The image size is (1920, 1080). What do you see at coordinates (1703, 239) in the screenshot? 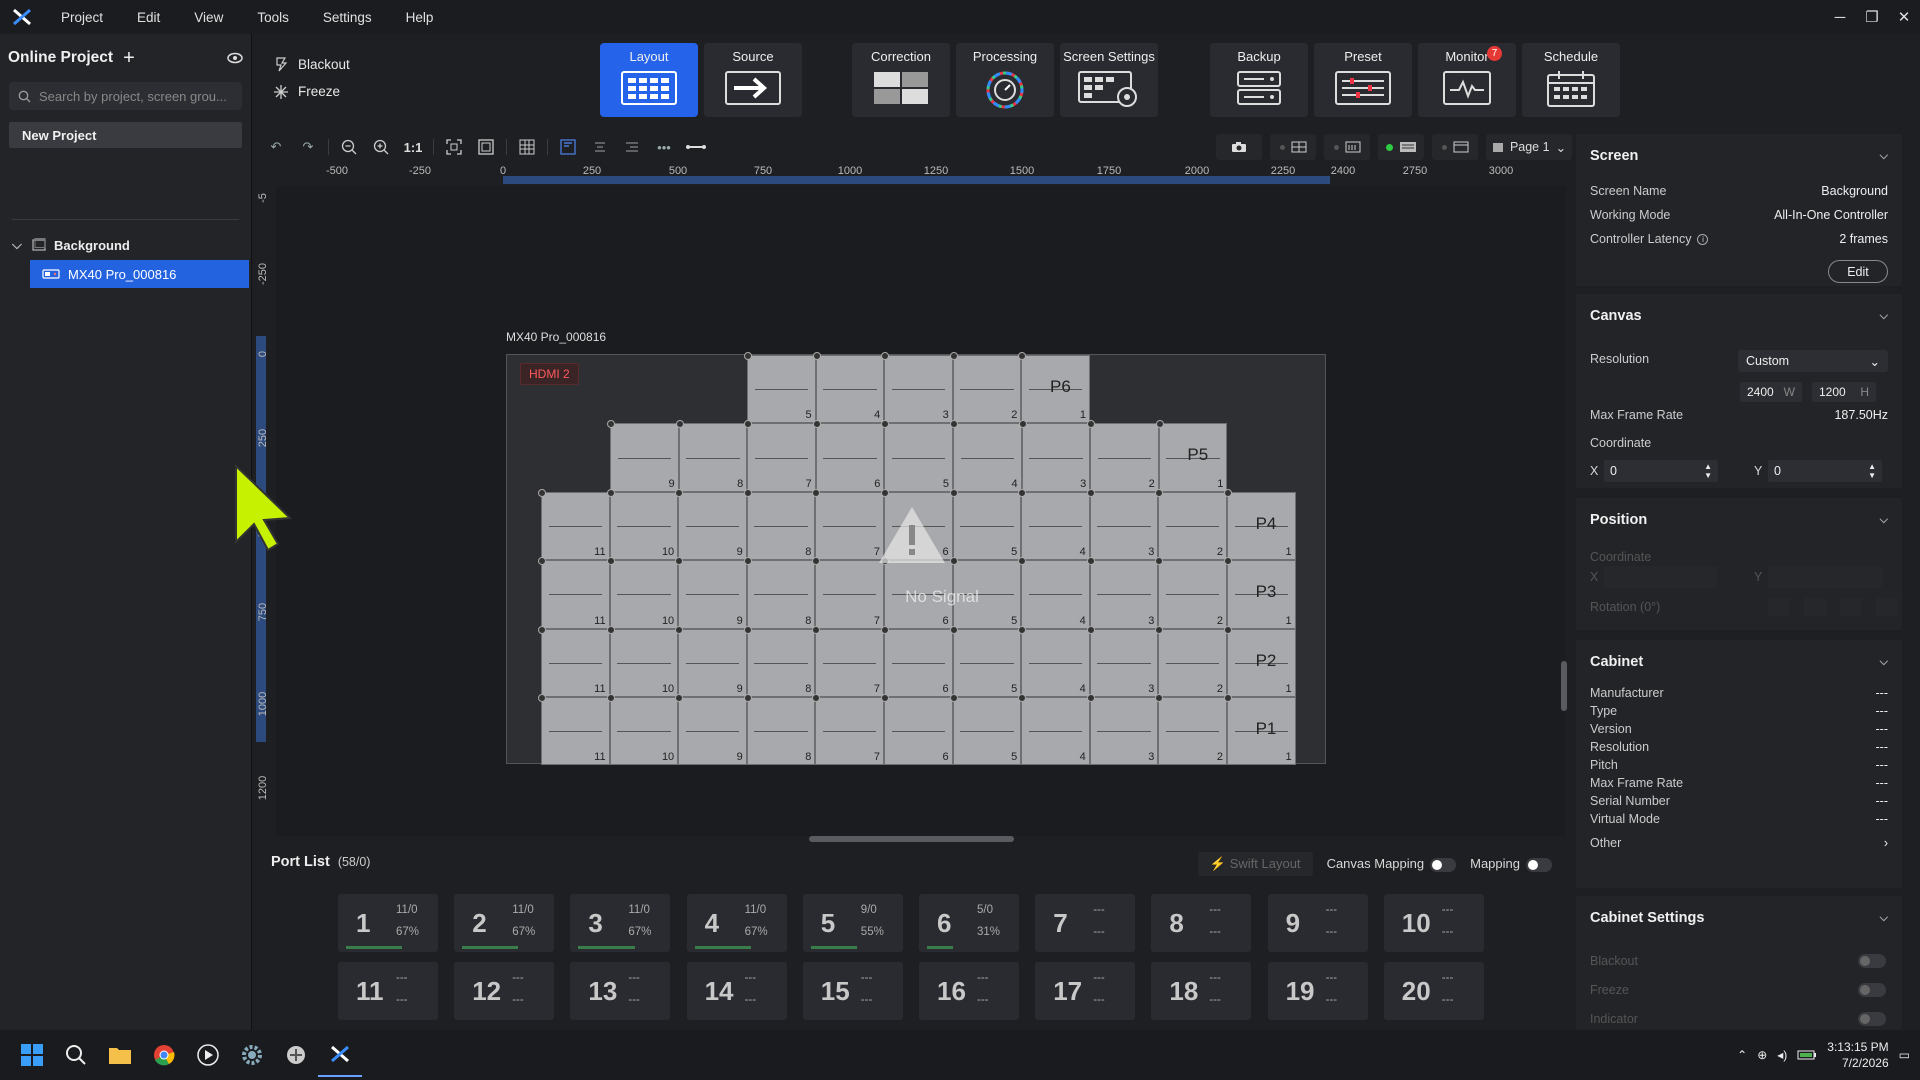
I see `info-icon: i` at bounding box center [1703, 239].